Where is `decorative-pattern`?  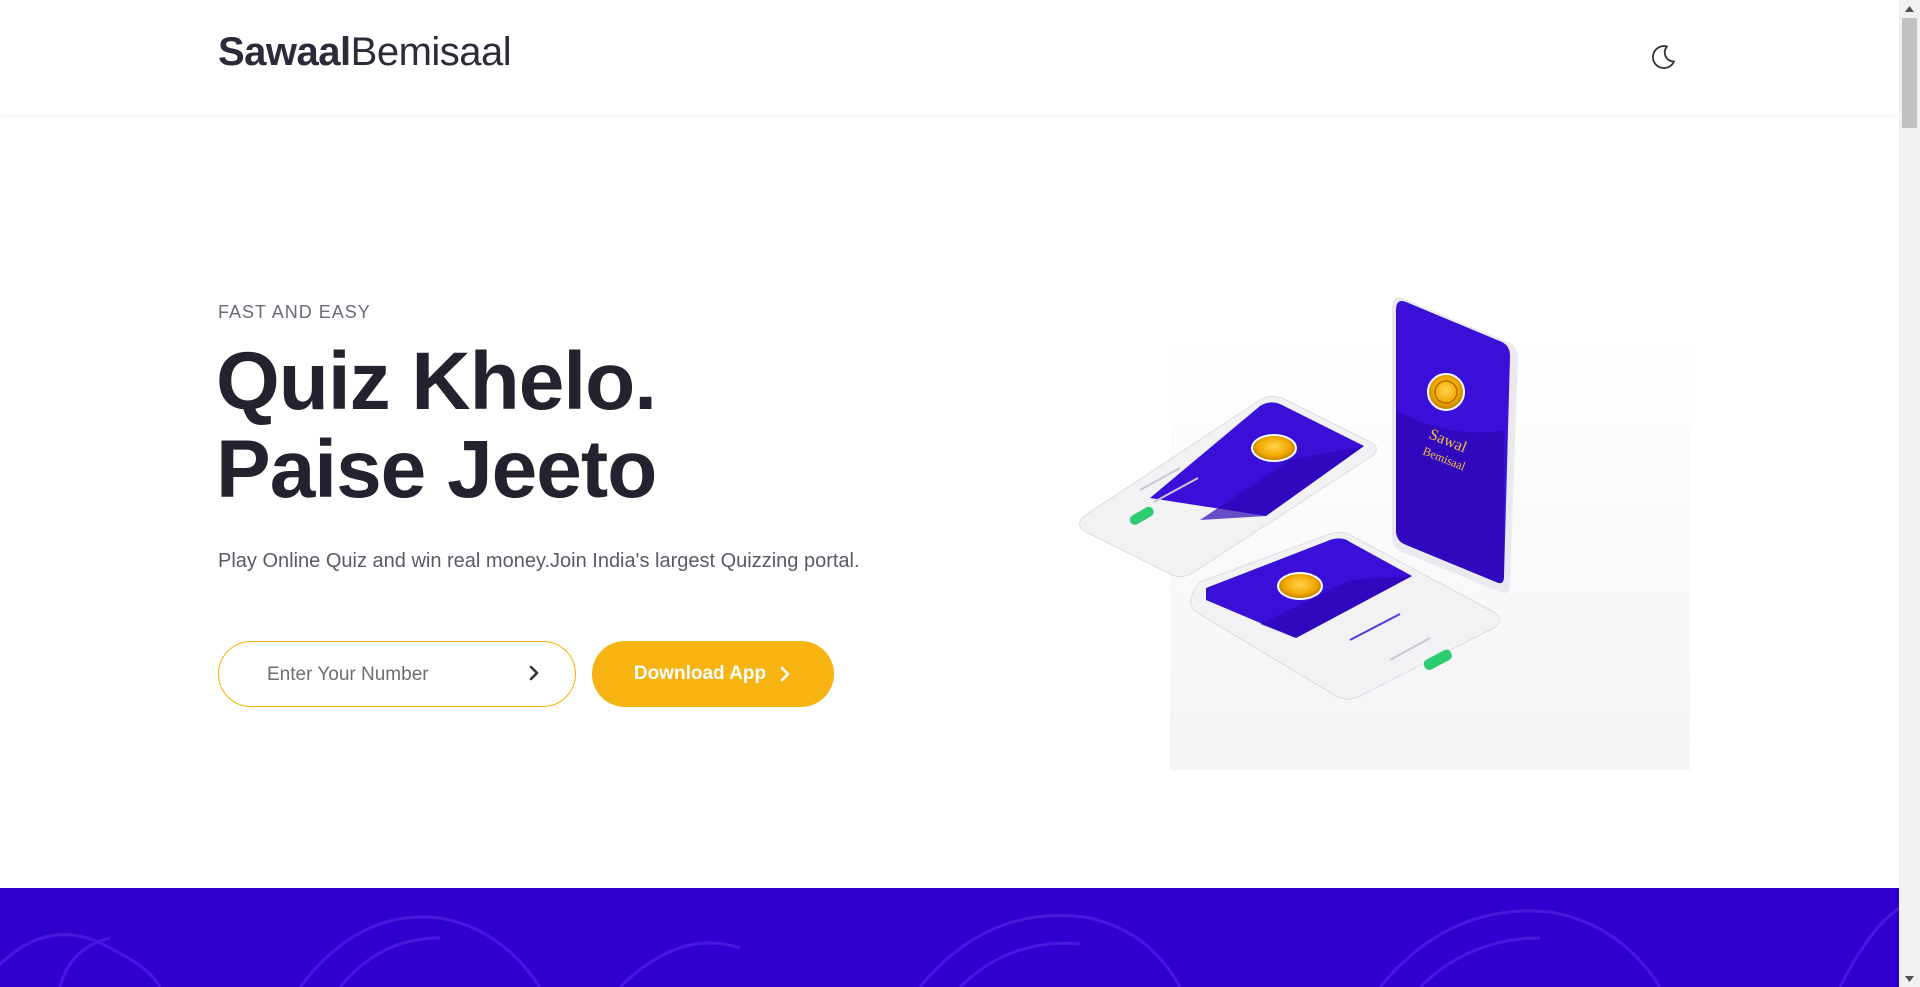
decorative-pattern is located at coordinates (949, 946).